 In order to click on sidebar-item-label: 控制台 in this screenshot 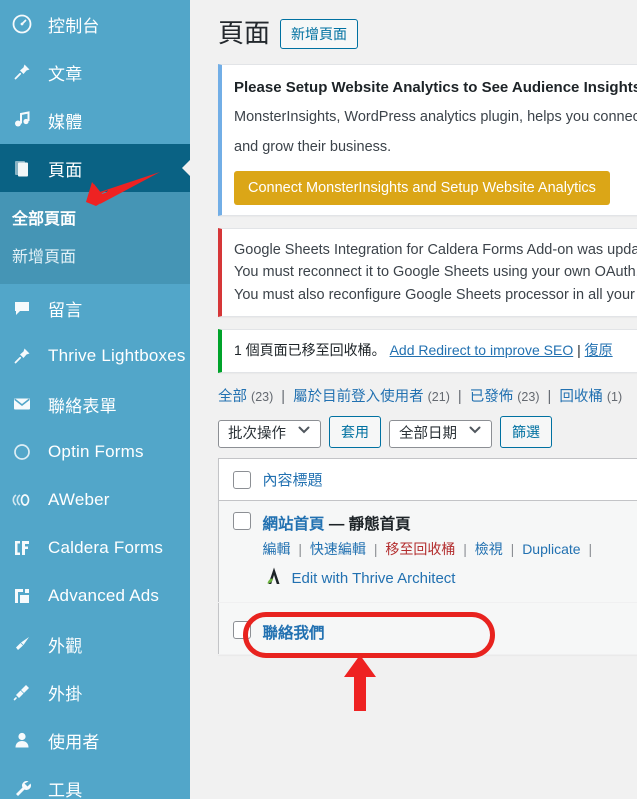, I will do `click(74, 26)`.